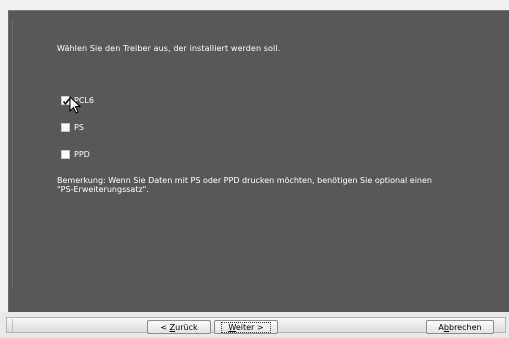 Image resolution: width=509 pixels, height=338 pixels. I want to click on back-button-label: < Zurück, so click(178, 327).